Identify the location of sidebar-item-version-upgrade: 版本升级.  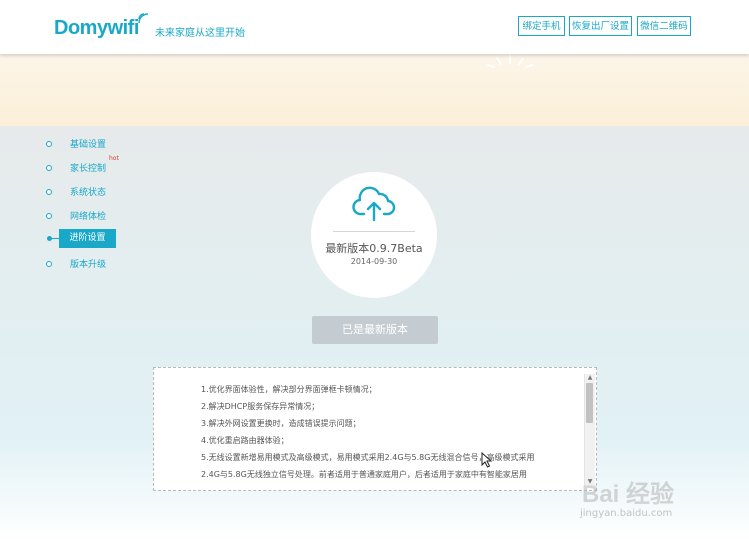
(70, 264).